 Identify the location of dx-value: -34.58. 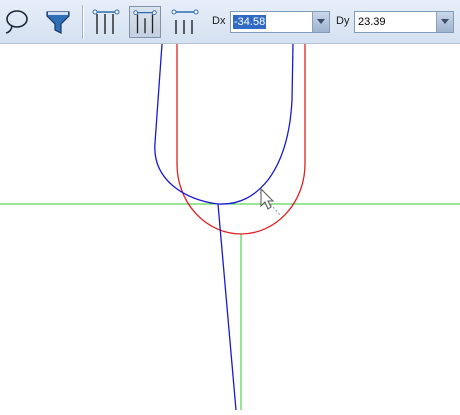
(250, 22).